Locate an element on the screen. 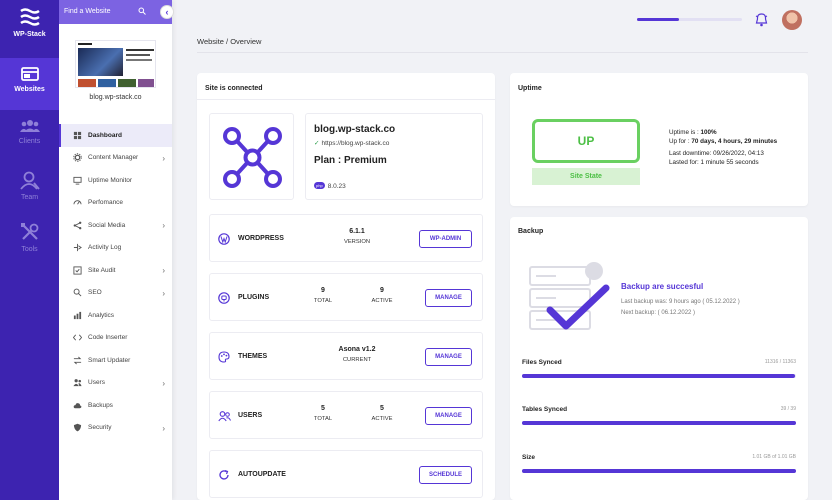 Image resolution: width=832 pixels, height=500 pixels. uptime-value: 100% is located at coordinates (708, 132).